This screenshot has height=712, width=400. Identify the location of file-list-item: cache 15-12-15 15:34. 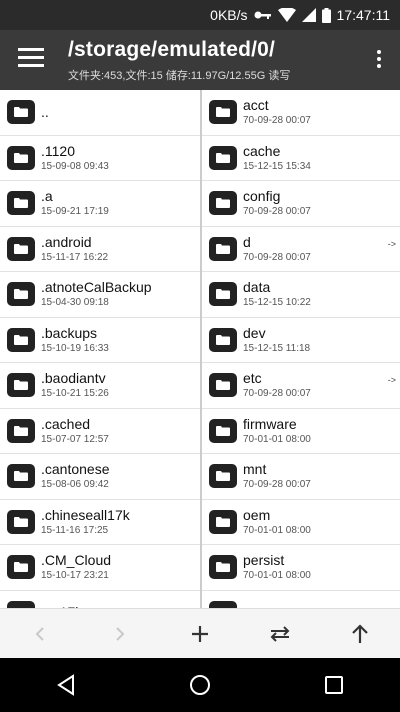
(301, 158).